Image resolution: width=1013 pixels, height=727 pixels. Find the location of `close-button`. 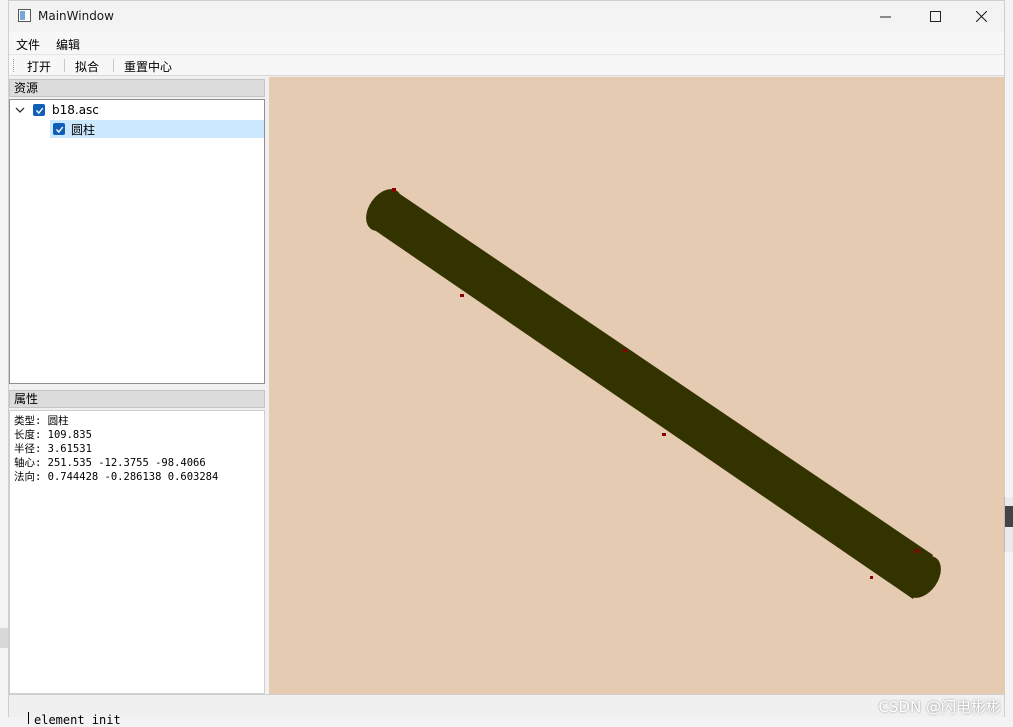

close-button is located at coordinates (981, 16).